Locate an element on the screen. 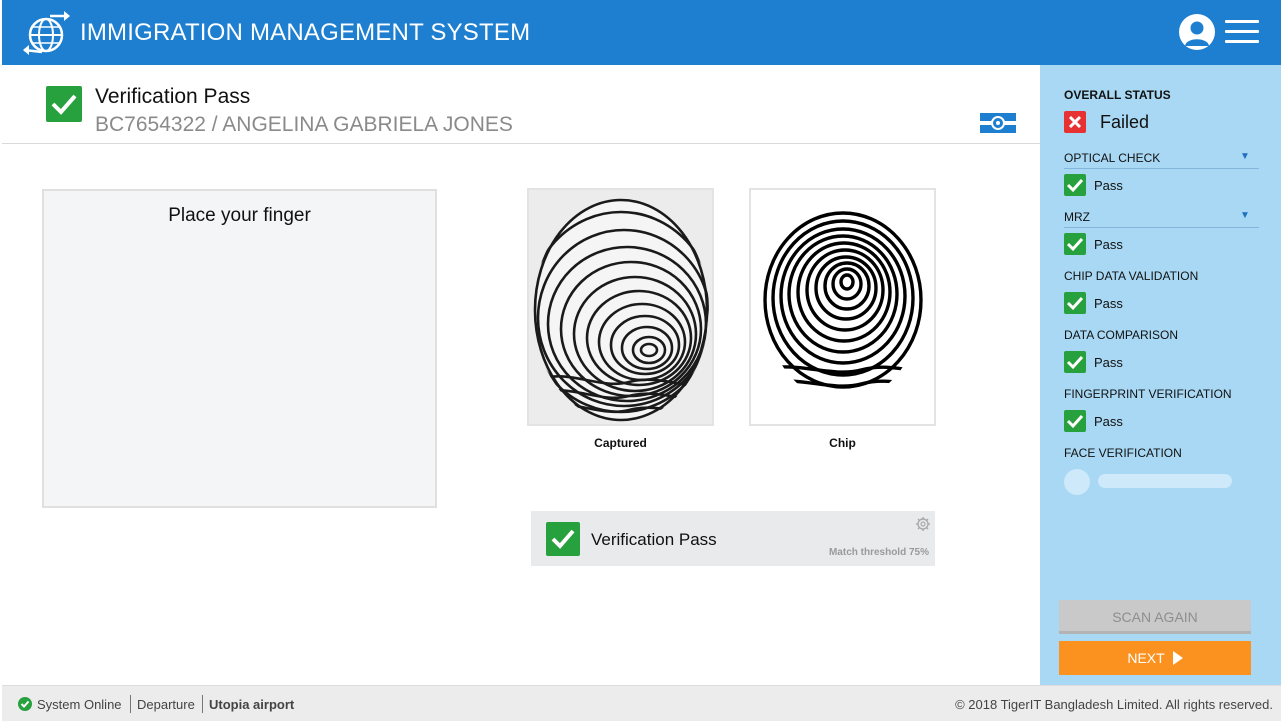 This screenshot has width=1283, height=721. data-comparison-status: Pass is located at coordinates (1108, 362).